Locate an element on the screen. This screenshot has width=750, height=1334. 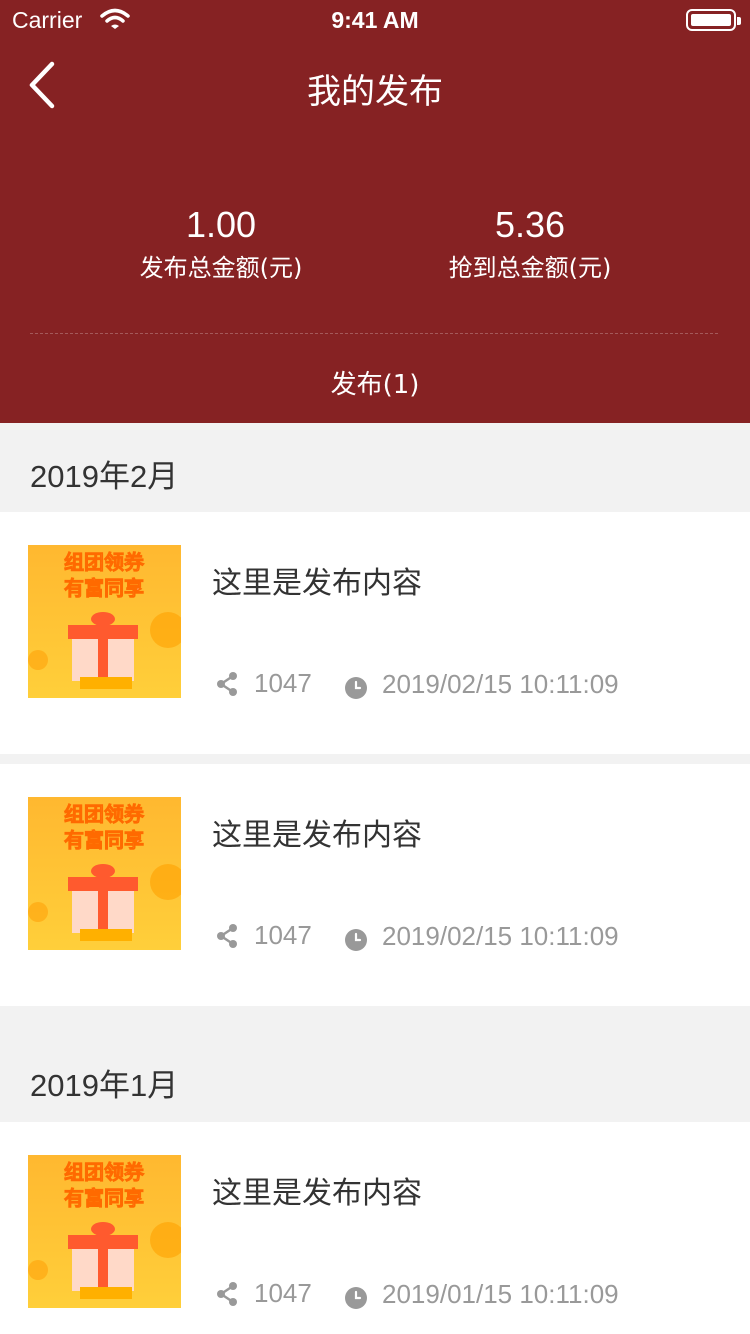
status-time: 9:41 AM is located at coordinates (375, 20).